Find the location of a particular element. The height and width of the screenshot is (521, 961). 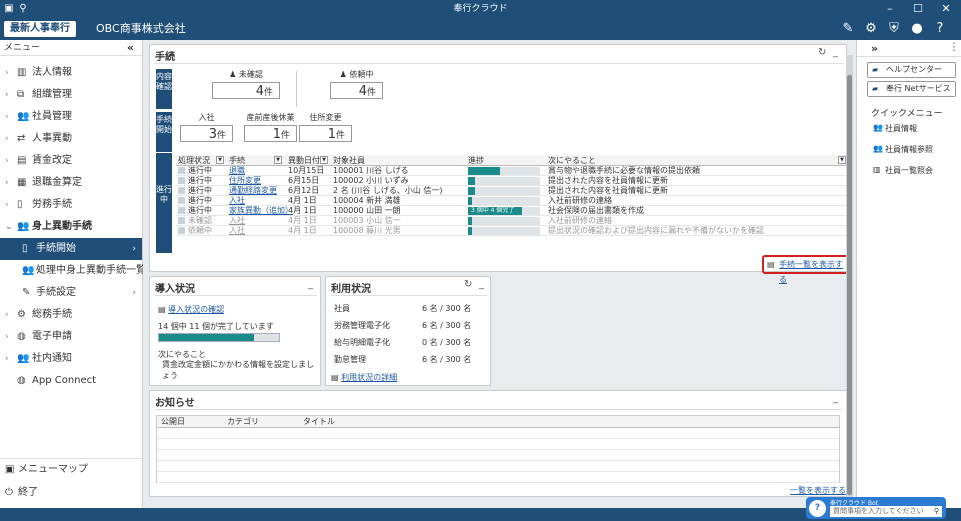

sidebar-item-label: 電子申請 is located at coordinates (52, 336).